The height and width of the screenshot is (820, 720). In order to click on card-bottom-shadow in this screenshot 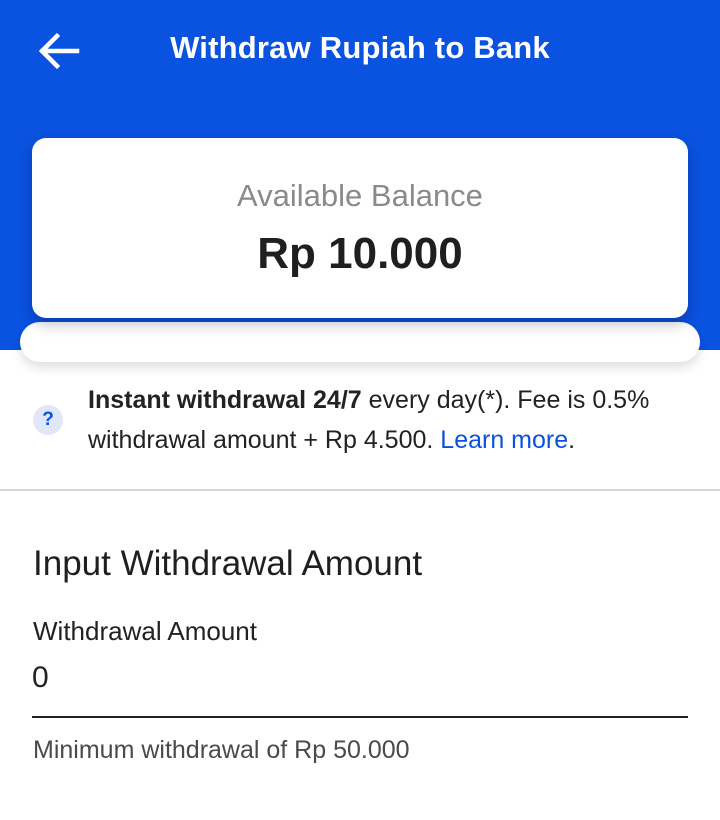, I will do `click(360, 342)`.